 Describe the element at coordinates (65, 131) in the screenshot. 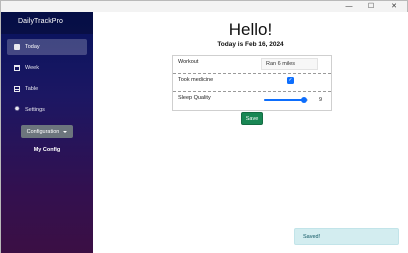

I see `chevron-down-icon` at that location.